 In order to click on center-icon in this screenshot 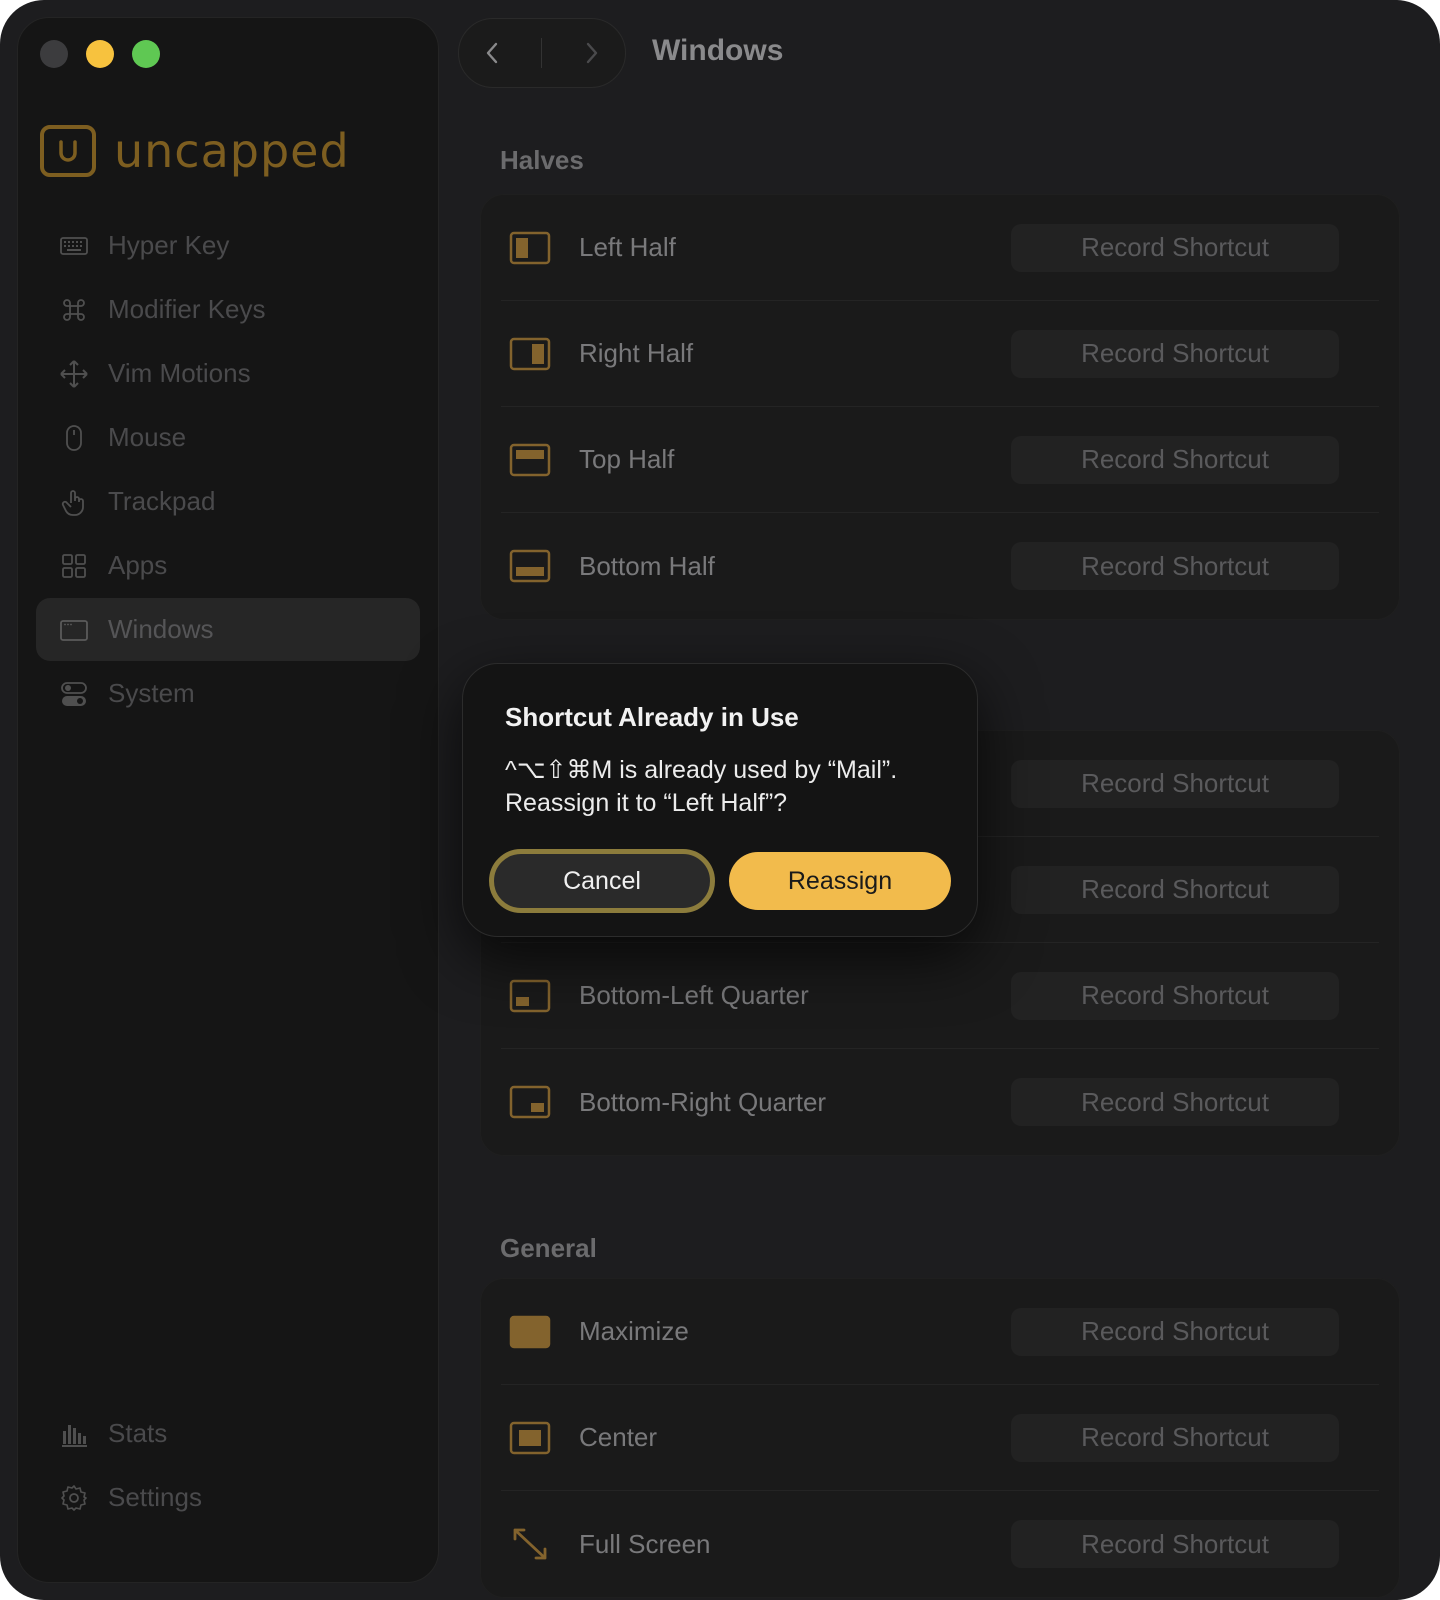, I will do `click(530, 1438)`.